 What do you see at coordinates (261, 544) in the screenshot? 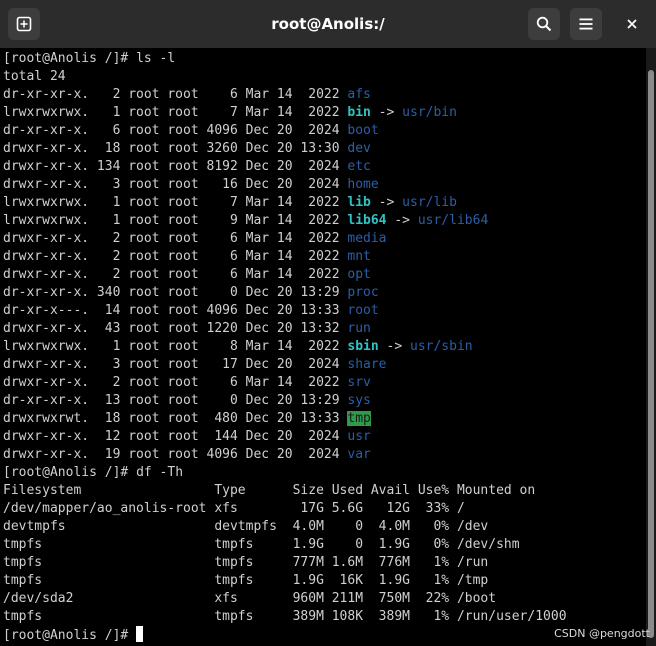
I see `df-row: tmpfs tmpfs 1.9G 0 1.9G 0% /dev/shm` at bounding box center [261, 544].